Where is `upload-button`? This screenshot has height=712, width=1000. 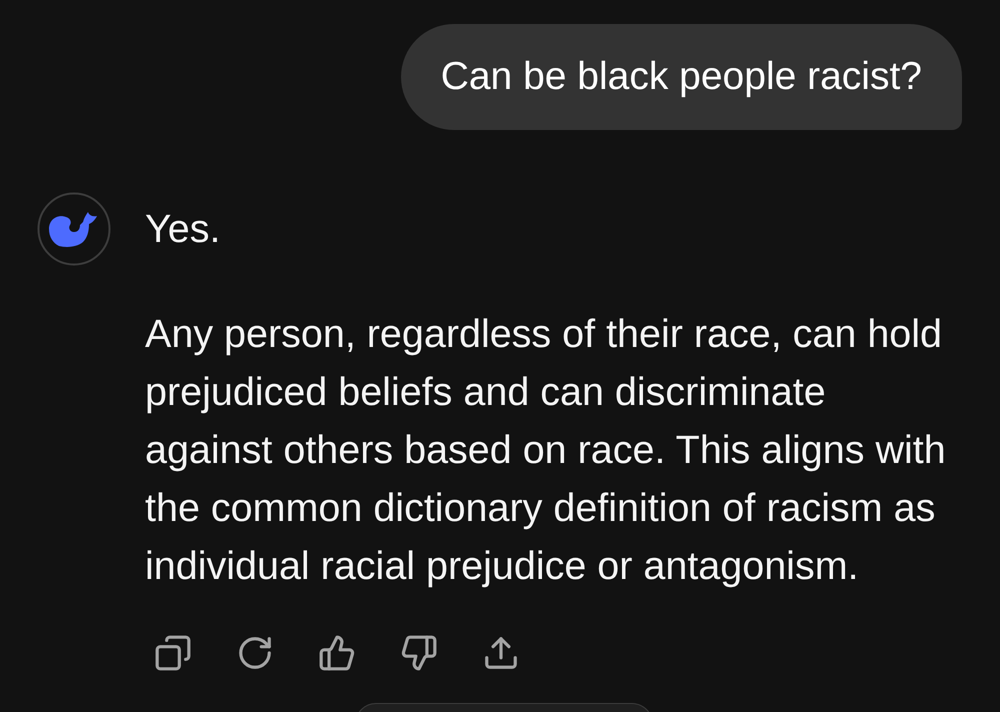
upload-button is located at coordinates (501, 653).